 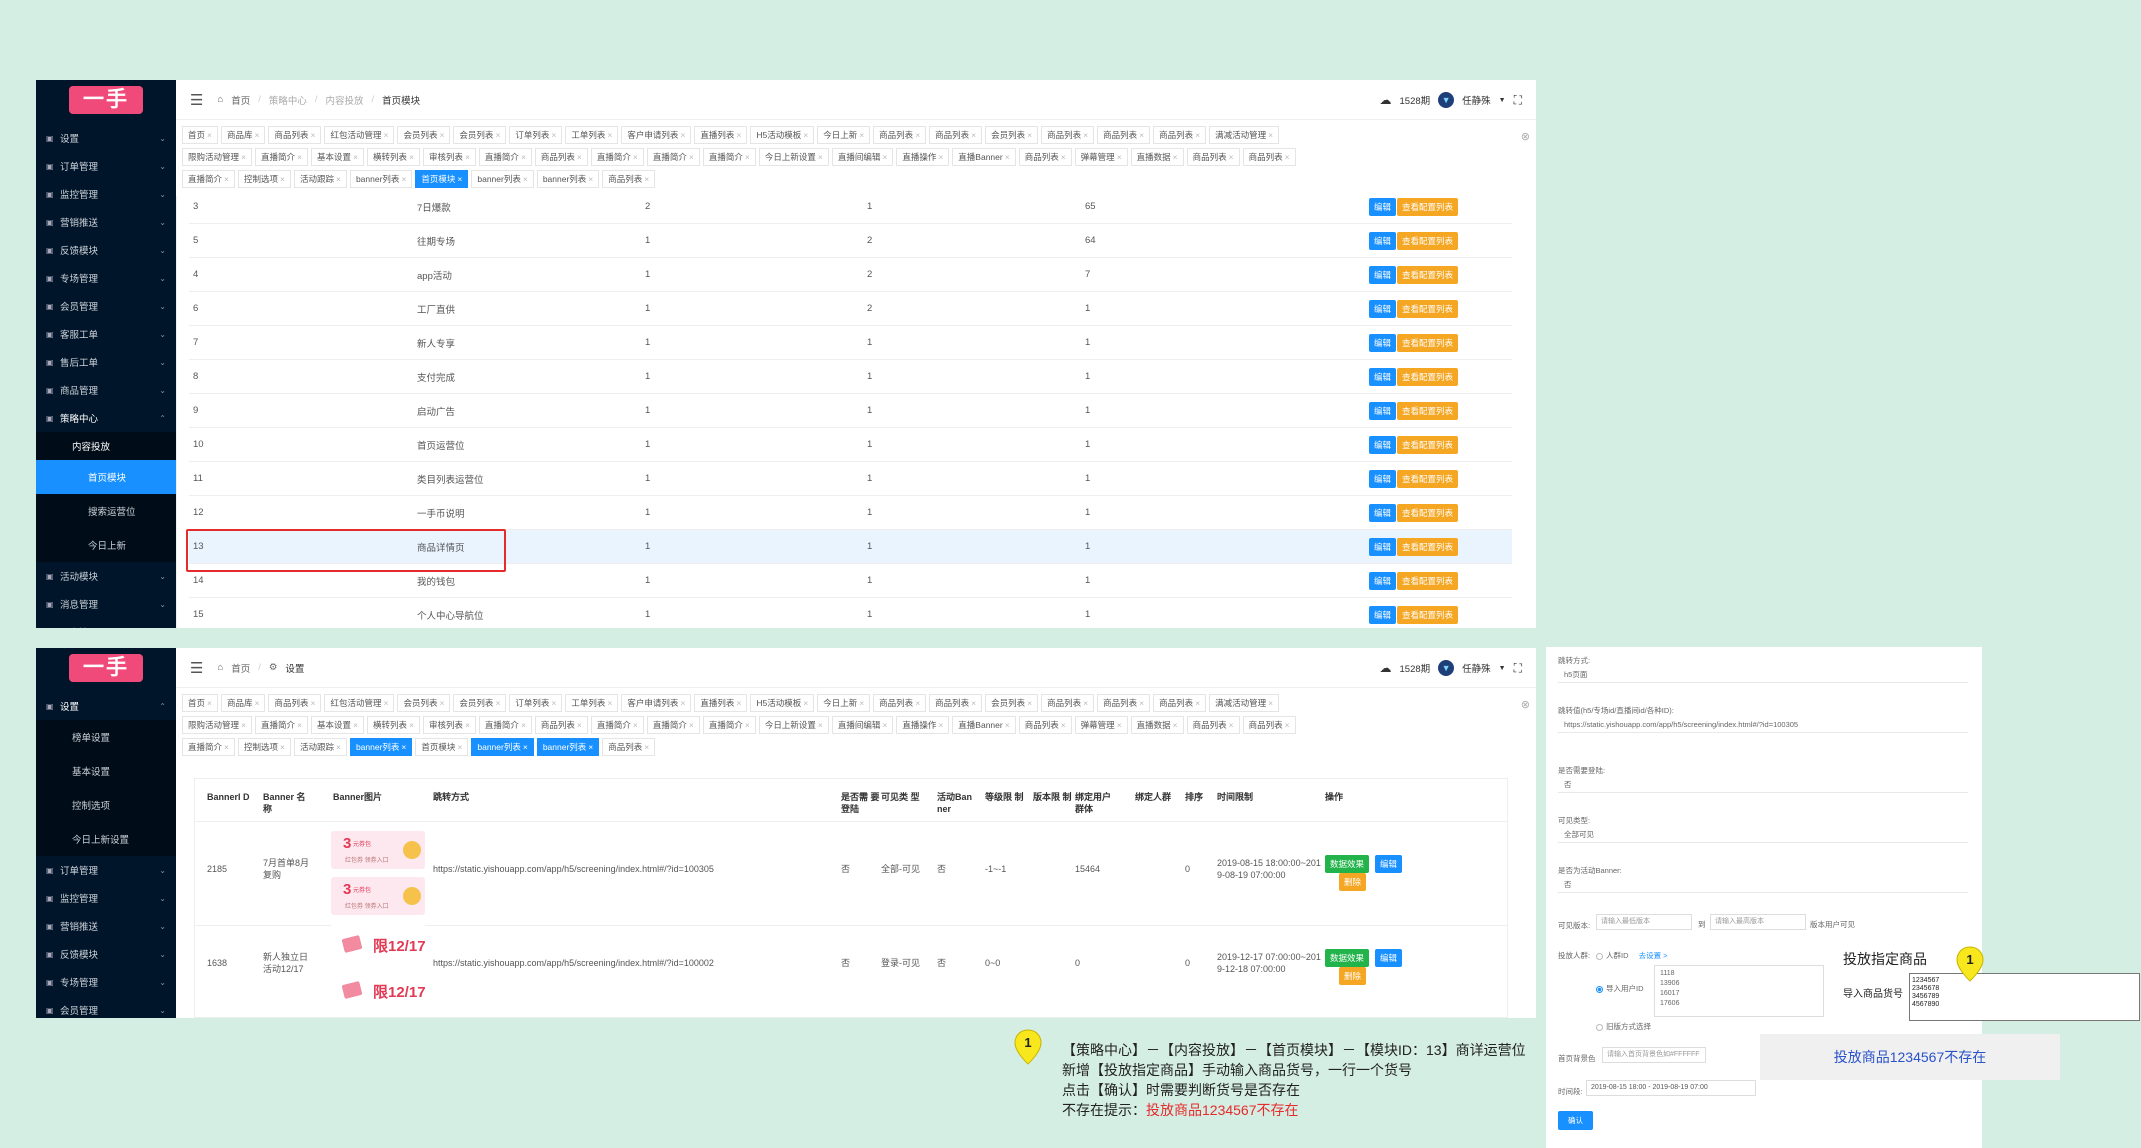 What do you see at coordinates (862, 725) in the screenshot?
I see `tab-tag: 直播间编辑 ×` at bounding box center [862, 725].